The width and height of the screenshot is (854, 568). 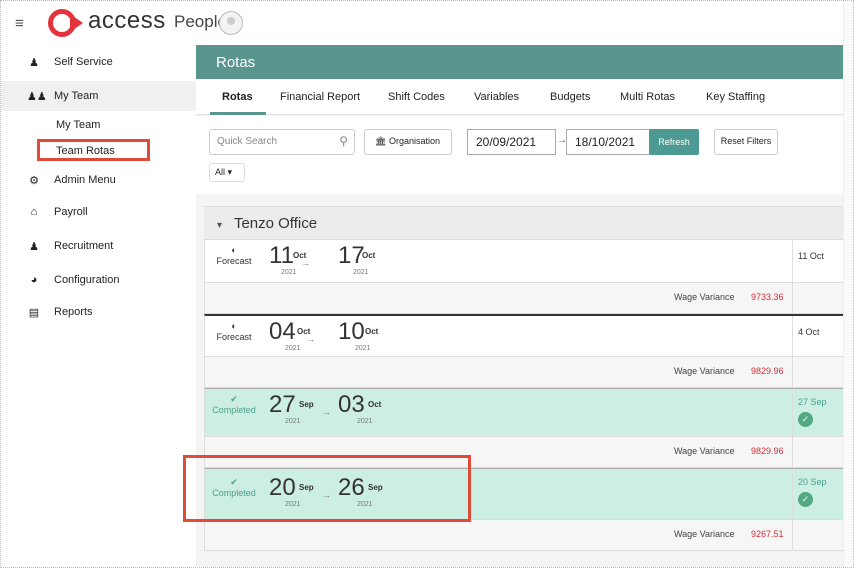 I want to click on end-day: 03, so click(x=351, y=404).